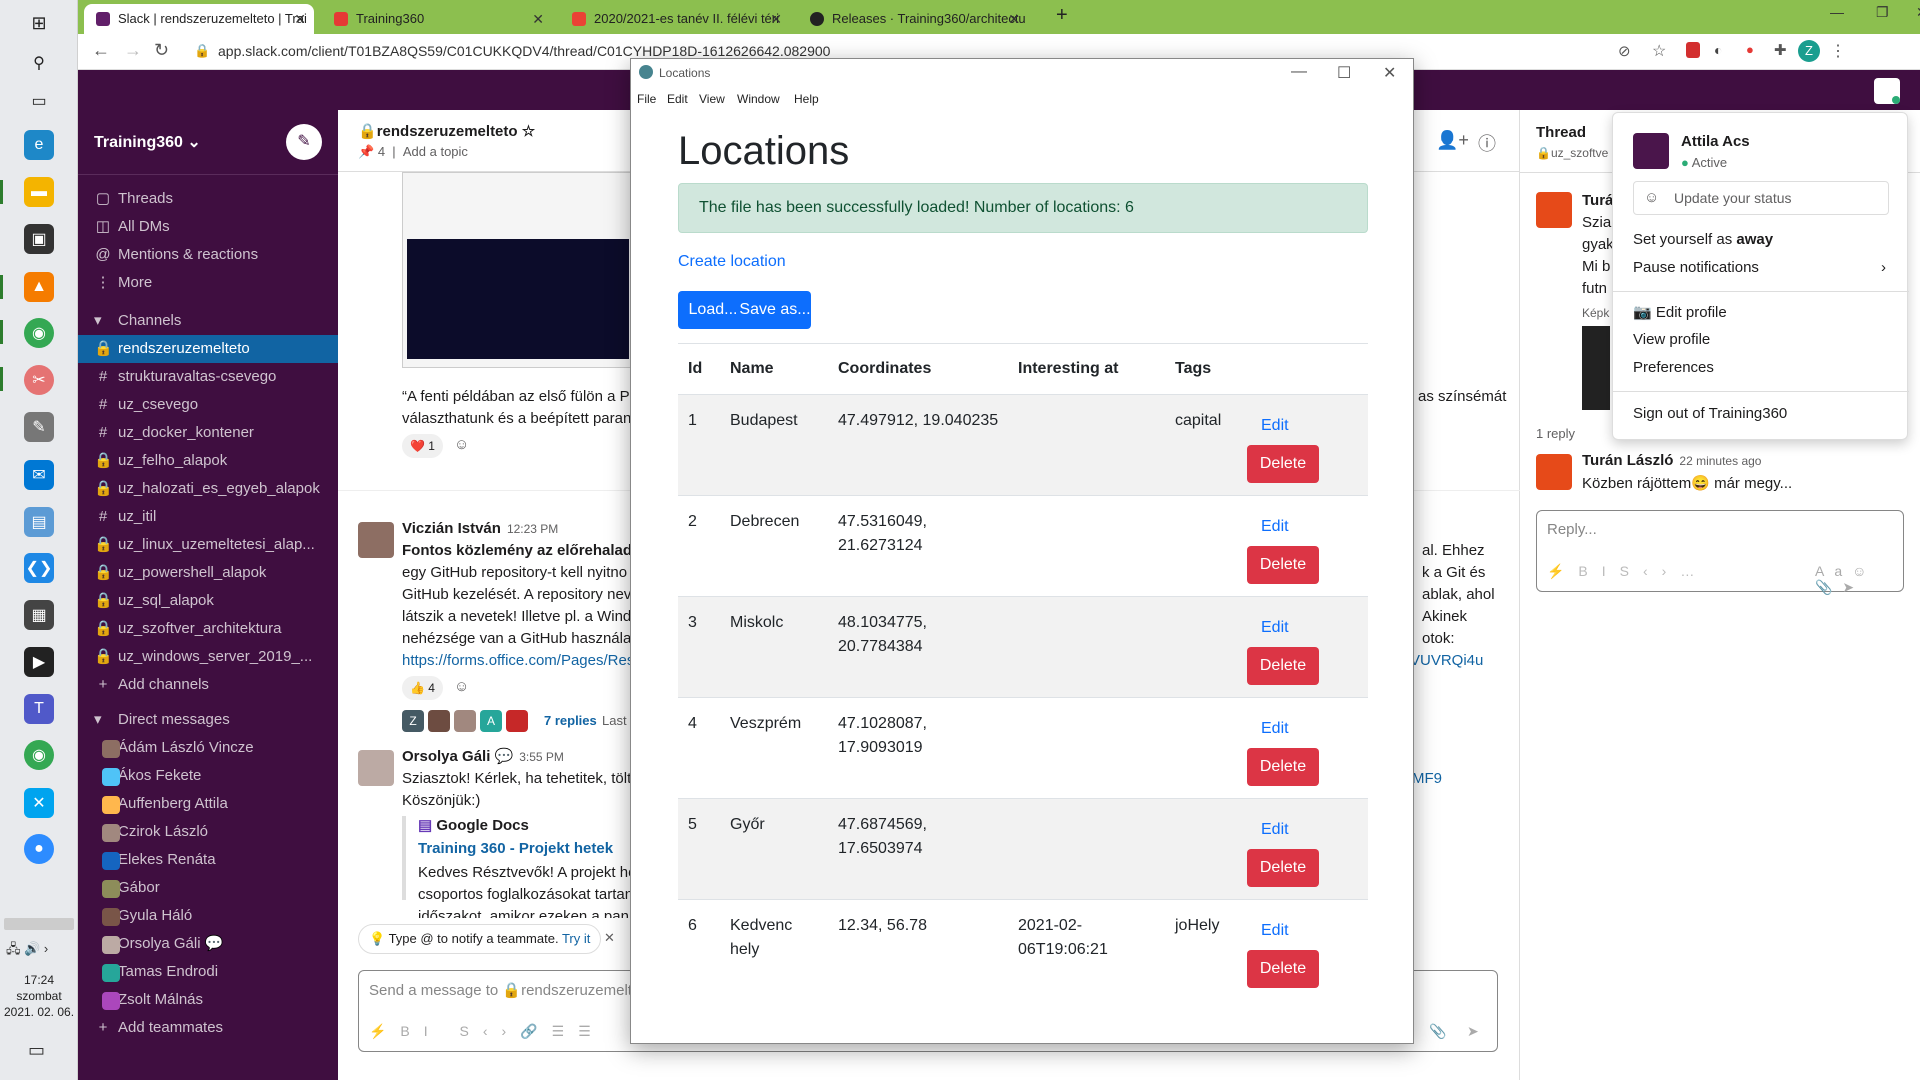  Describe the element at coordinates (208, 720) in the screenshot. I see `dm-section-header: ▾ Direct messages` at that location.